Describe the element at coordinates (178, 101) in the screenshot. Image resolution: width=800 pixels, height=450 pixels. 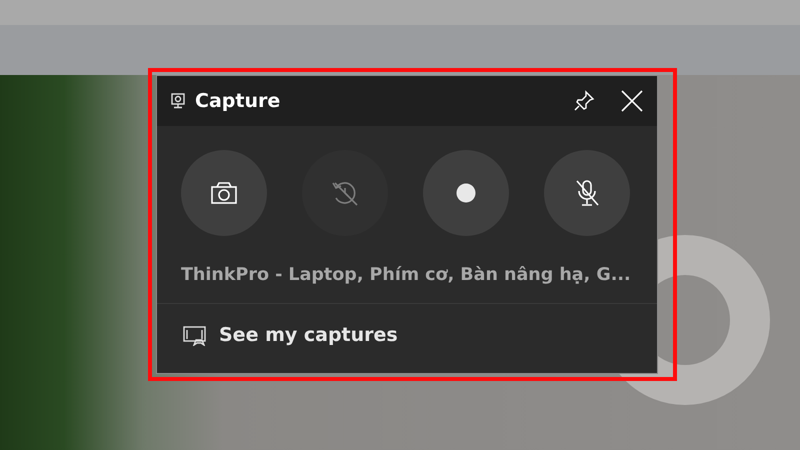
I see `webcam-icon` at that location.